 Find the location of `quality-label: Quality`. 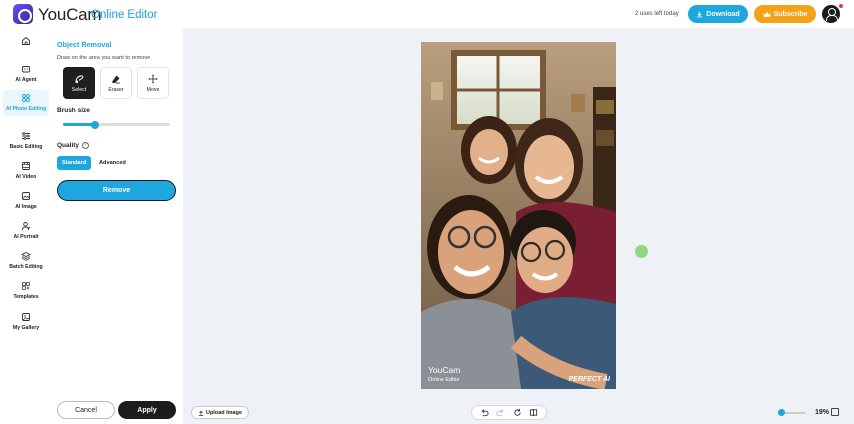

quality-label: Quality is located at coordinates (68, 145).